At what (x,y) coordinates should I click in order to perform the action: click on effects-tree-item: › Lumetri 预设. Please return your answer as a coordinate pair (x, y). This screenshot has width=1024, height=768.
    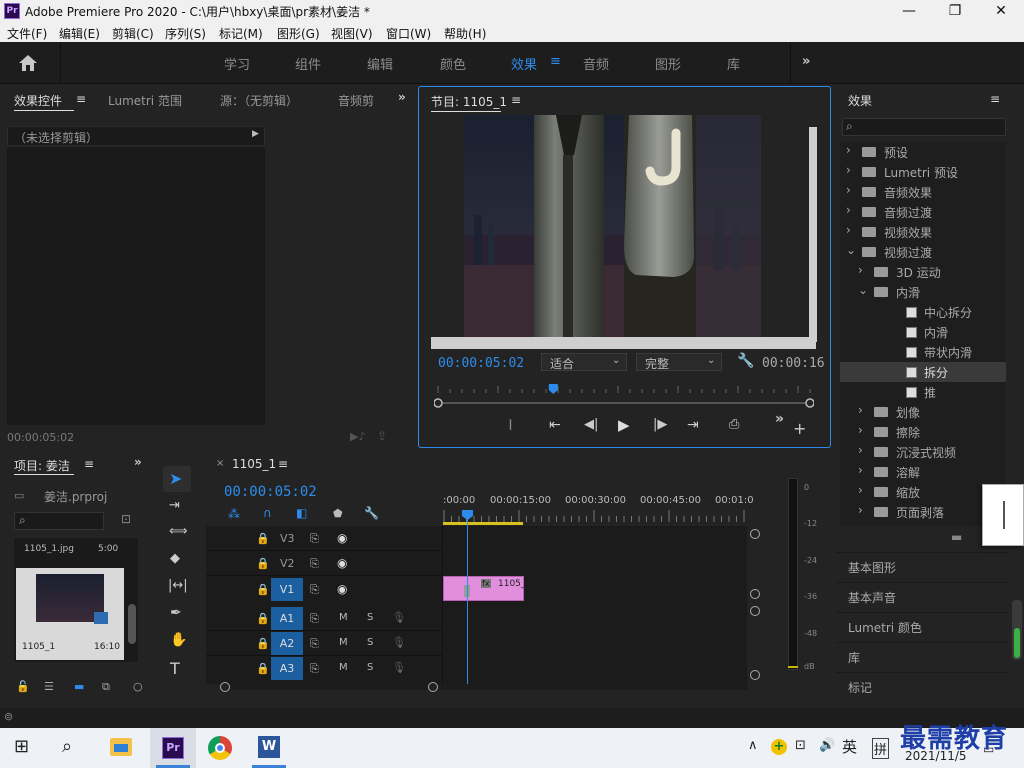
    Looking at the image, I should click on (923, 172).